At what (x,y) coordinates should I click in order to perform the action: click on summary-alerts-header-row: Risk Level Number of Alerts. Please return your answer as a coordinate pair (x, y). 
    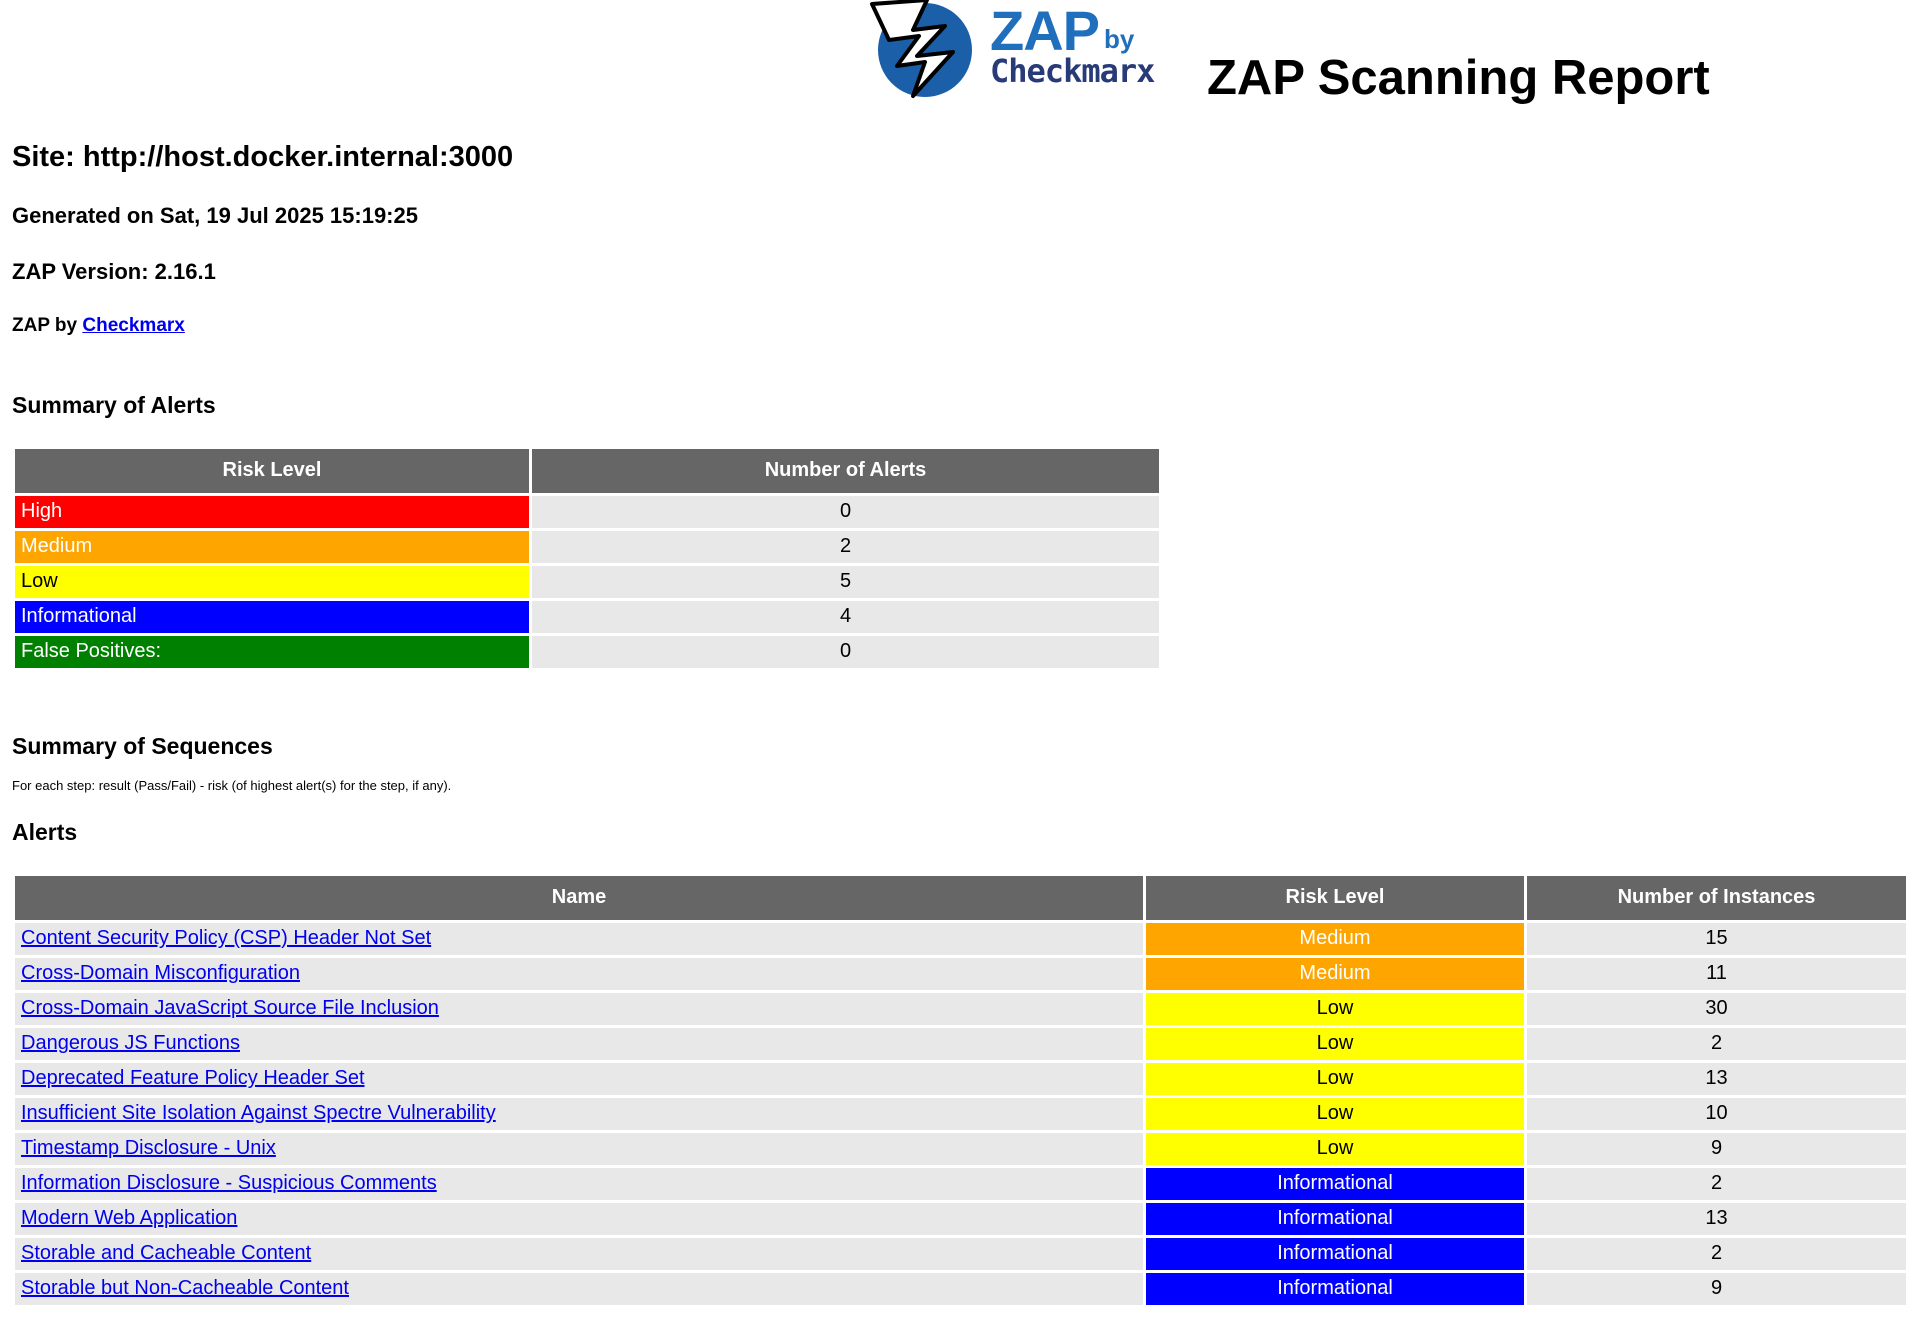
    Looking at the image, I should click on (587, 470).